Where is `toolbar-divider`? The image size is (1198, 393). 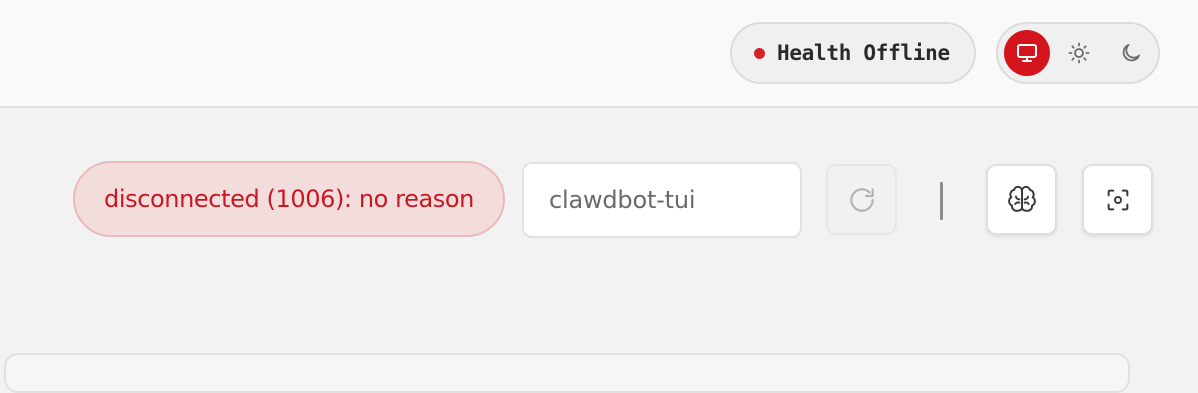 toolbar-divider is located at coordinates (941, 201).